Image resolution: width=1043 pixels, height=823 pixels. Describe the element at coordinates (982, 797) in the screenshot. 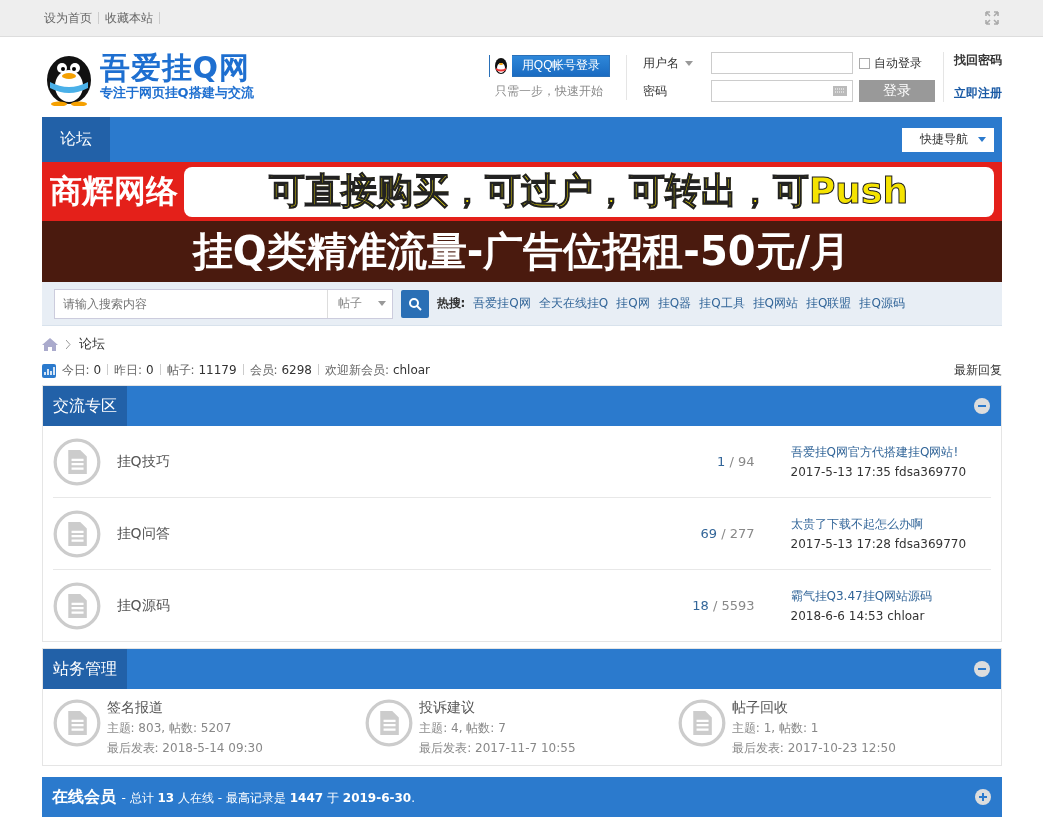

I see `expand-icon` at that location.